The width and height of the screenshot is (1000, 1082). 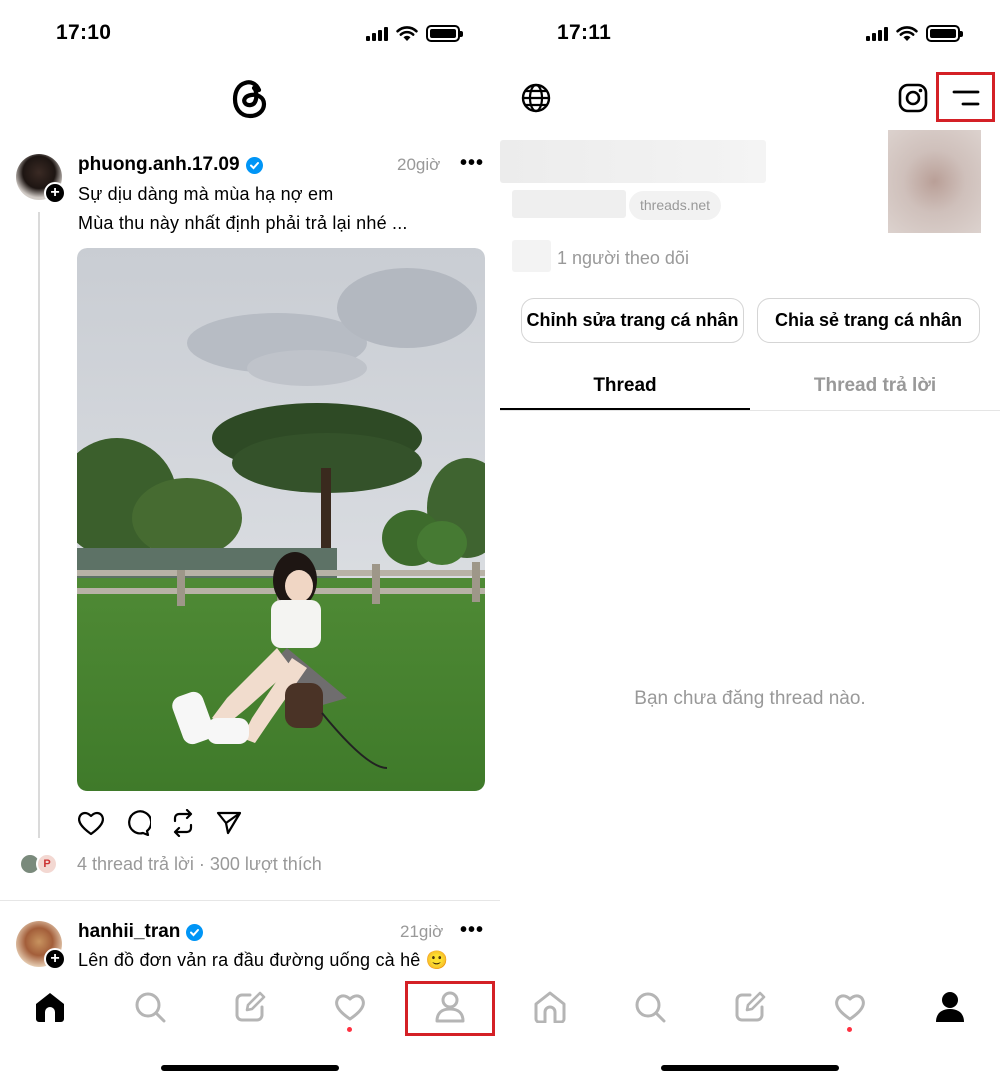 I want to click on reply-comment-icon, so click(x=137, y=823).